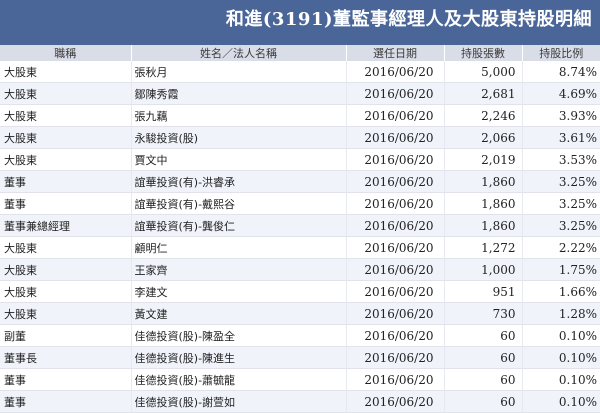  What do you see at coordinates (560, 159) in the screenshot?
I see `cell-ratio: 3.53%` at bounding box center [560, 159].